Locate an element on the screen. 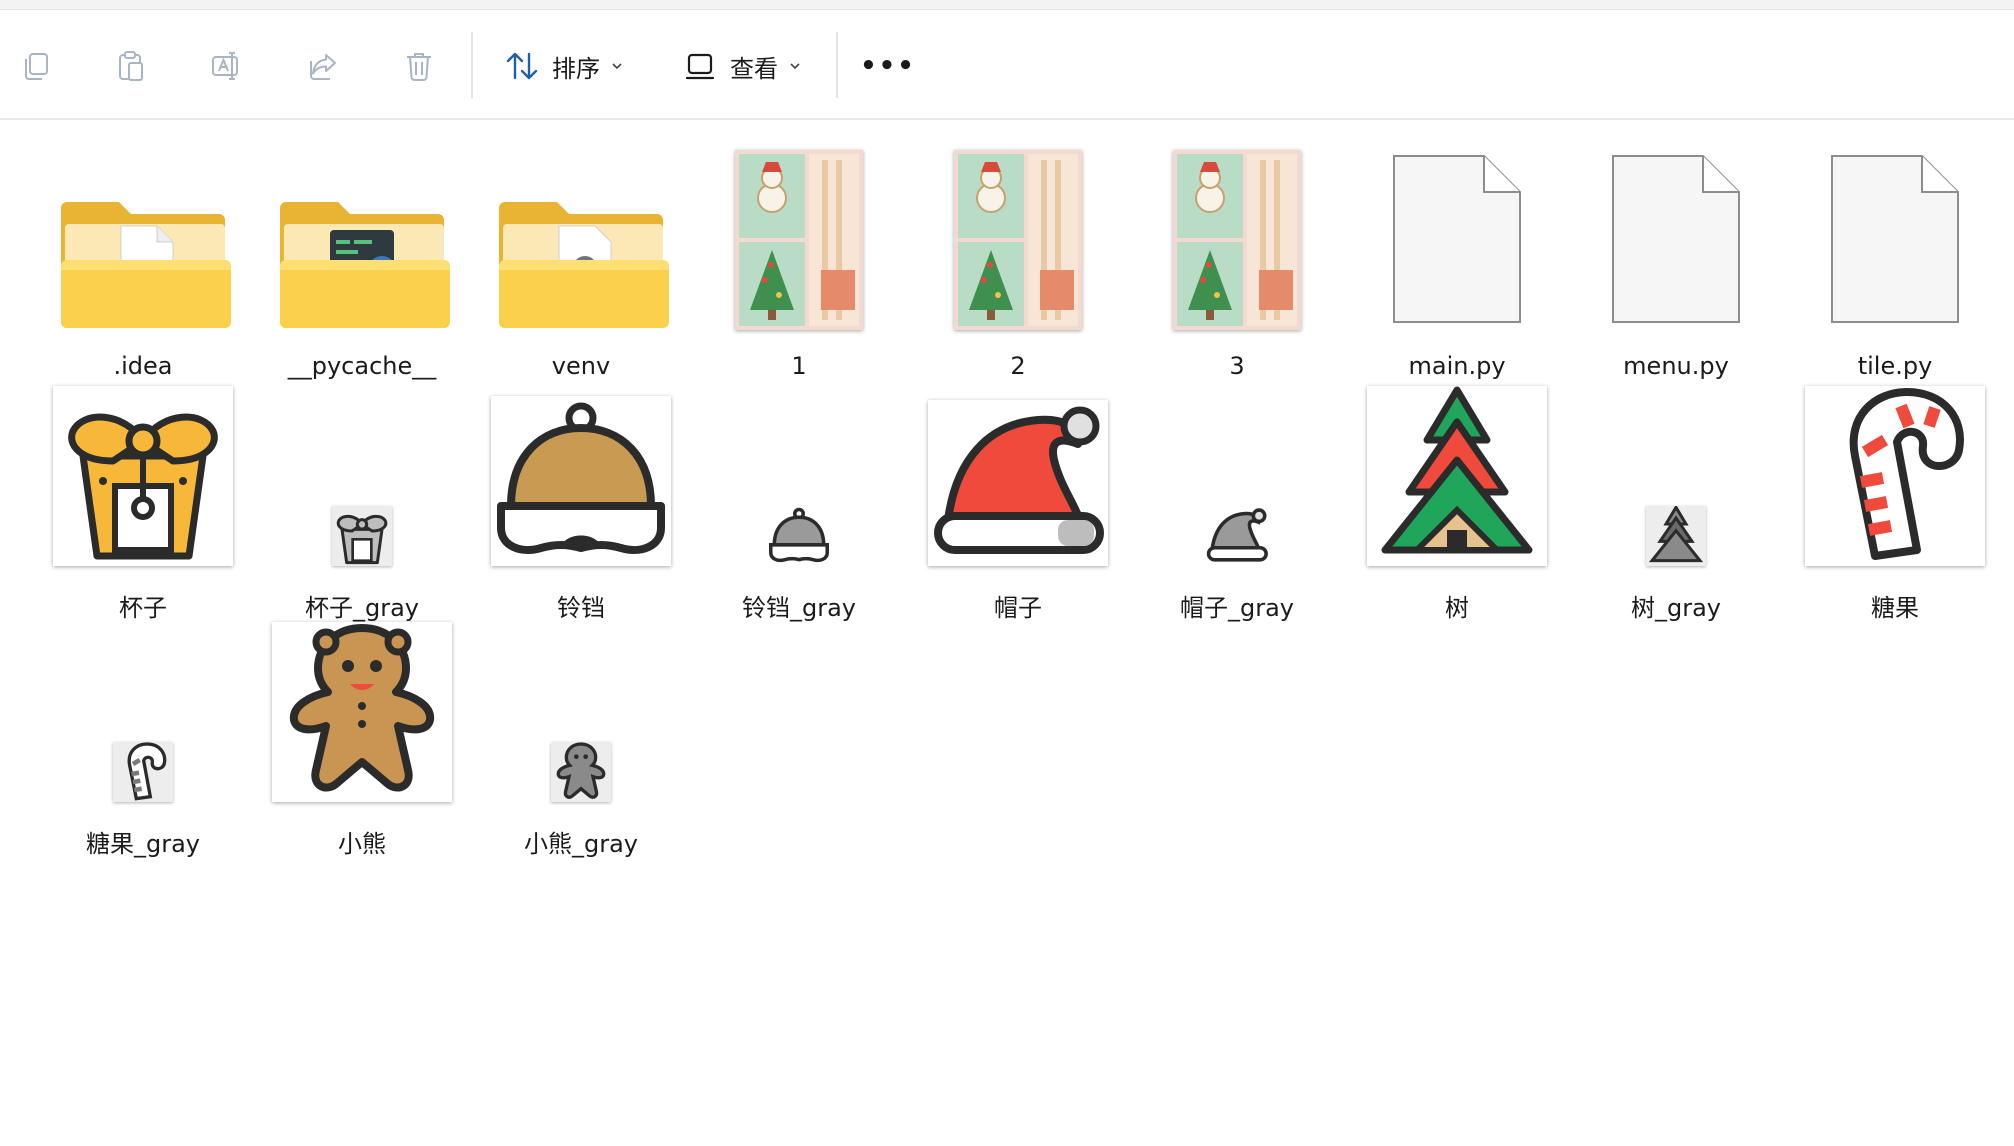  title-strip is located at coordinates (1007, 5).